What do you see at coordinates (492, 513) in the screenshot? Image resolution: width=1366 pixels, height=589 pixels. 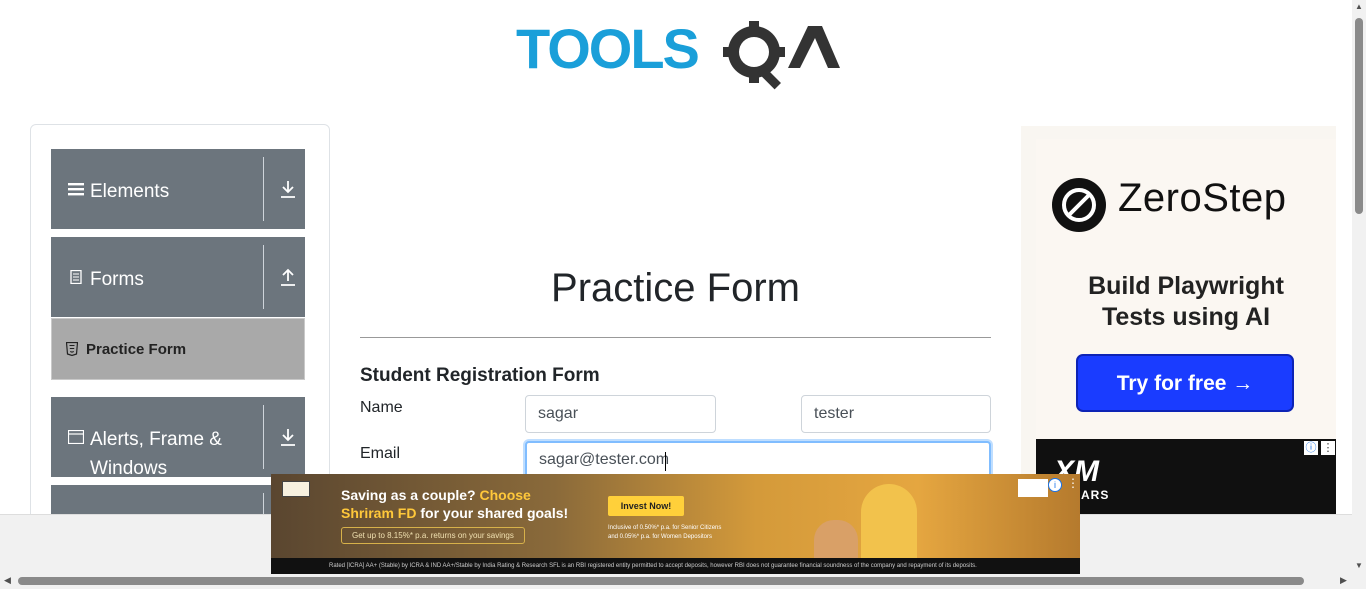 I see `ad-headline-part: for your shared goals!` at bounding box center [492, 513].